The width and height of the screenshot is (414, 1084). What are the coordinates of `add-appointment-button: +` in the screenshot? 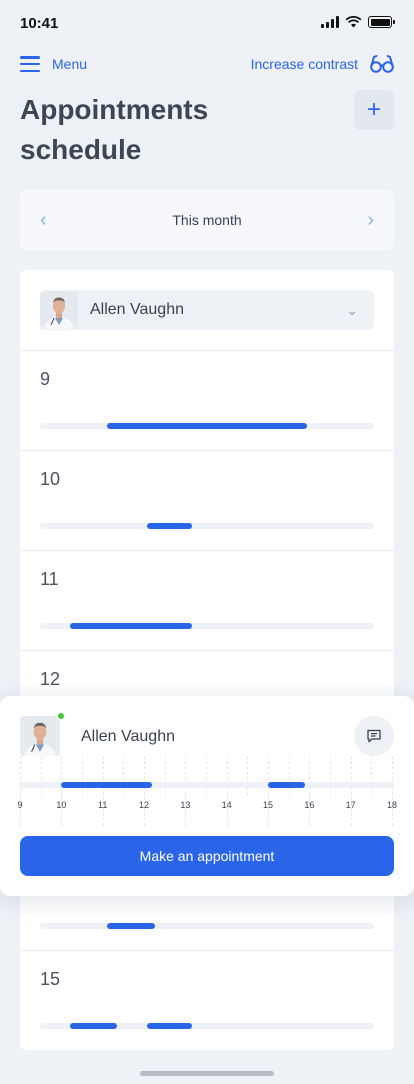 It's located at (374, 110).